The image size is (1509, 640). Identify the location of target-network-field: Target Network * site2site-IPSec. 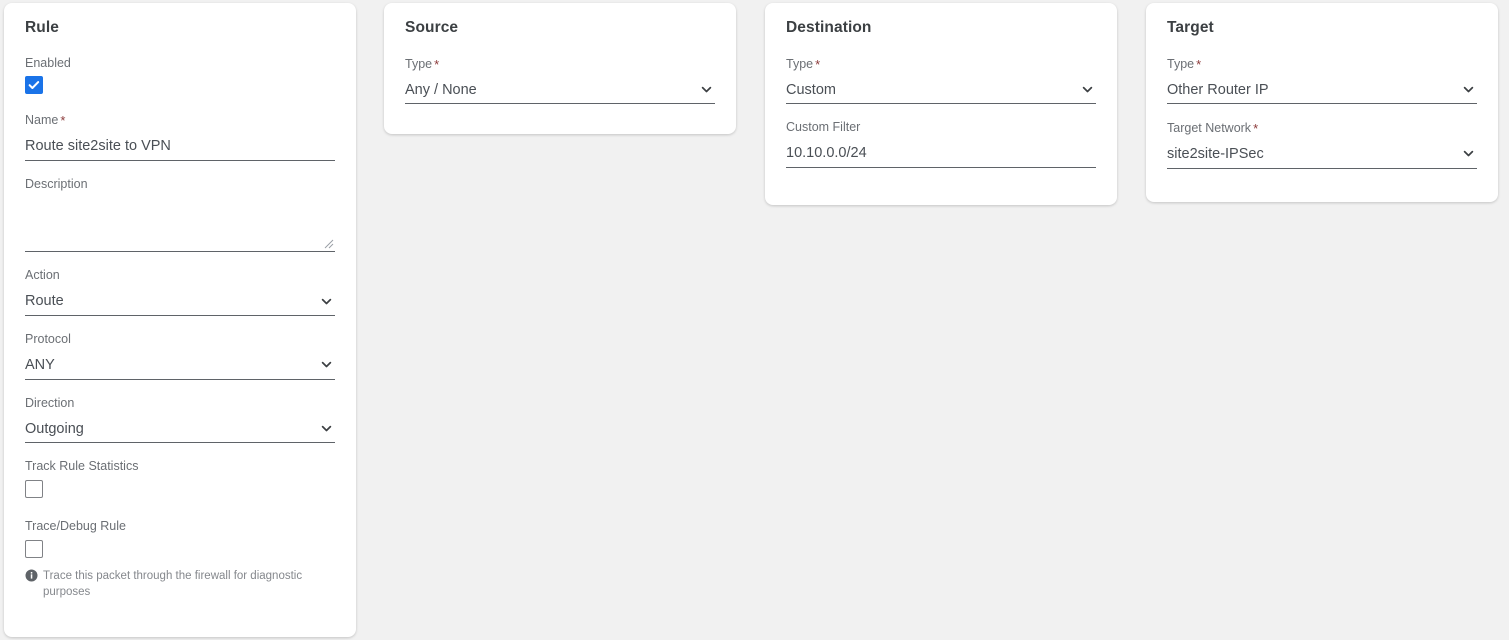
(1322, 144).